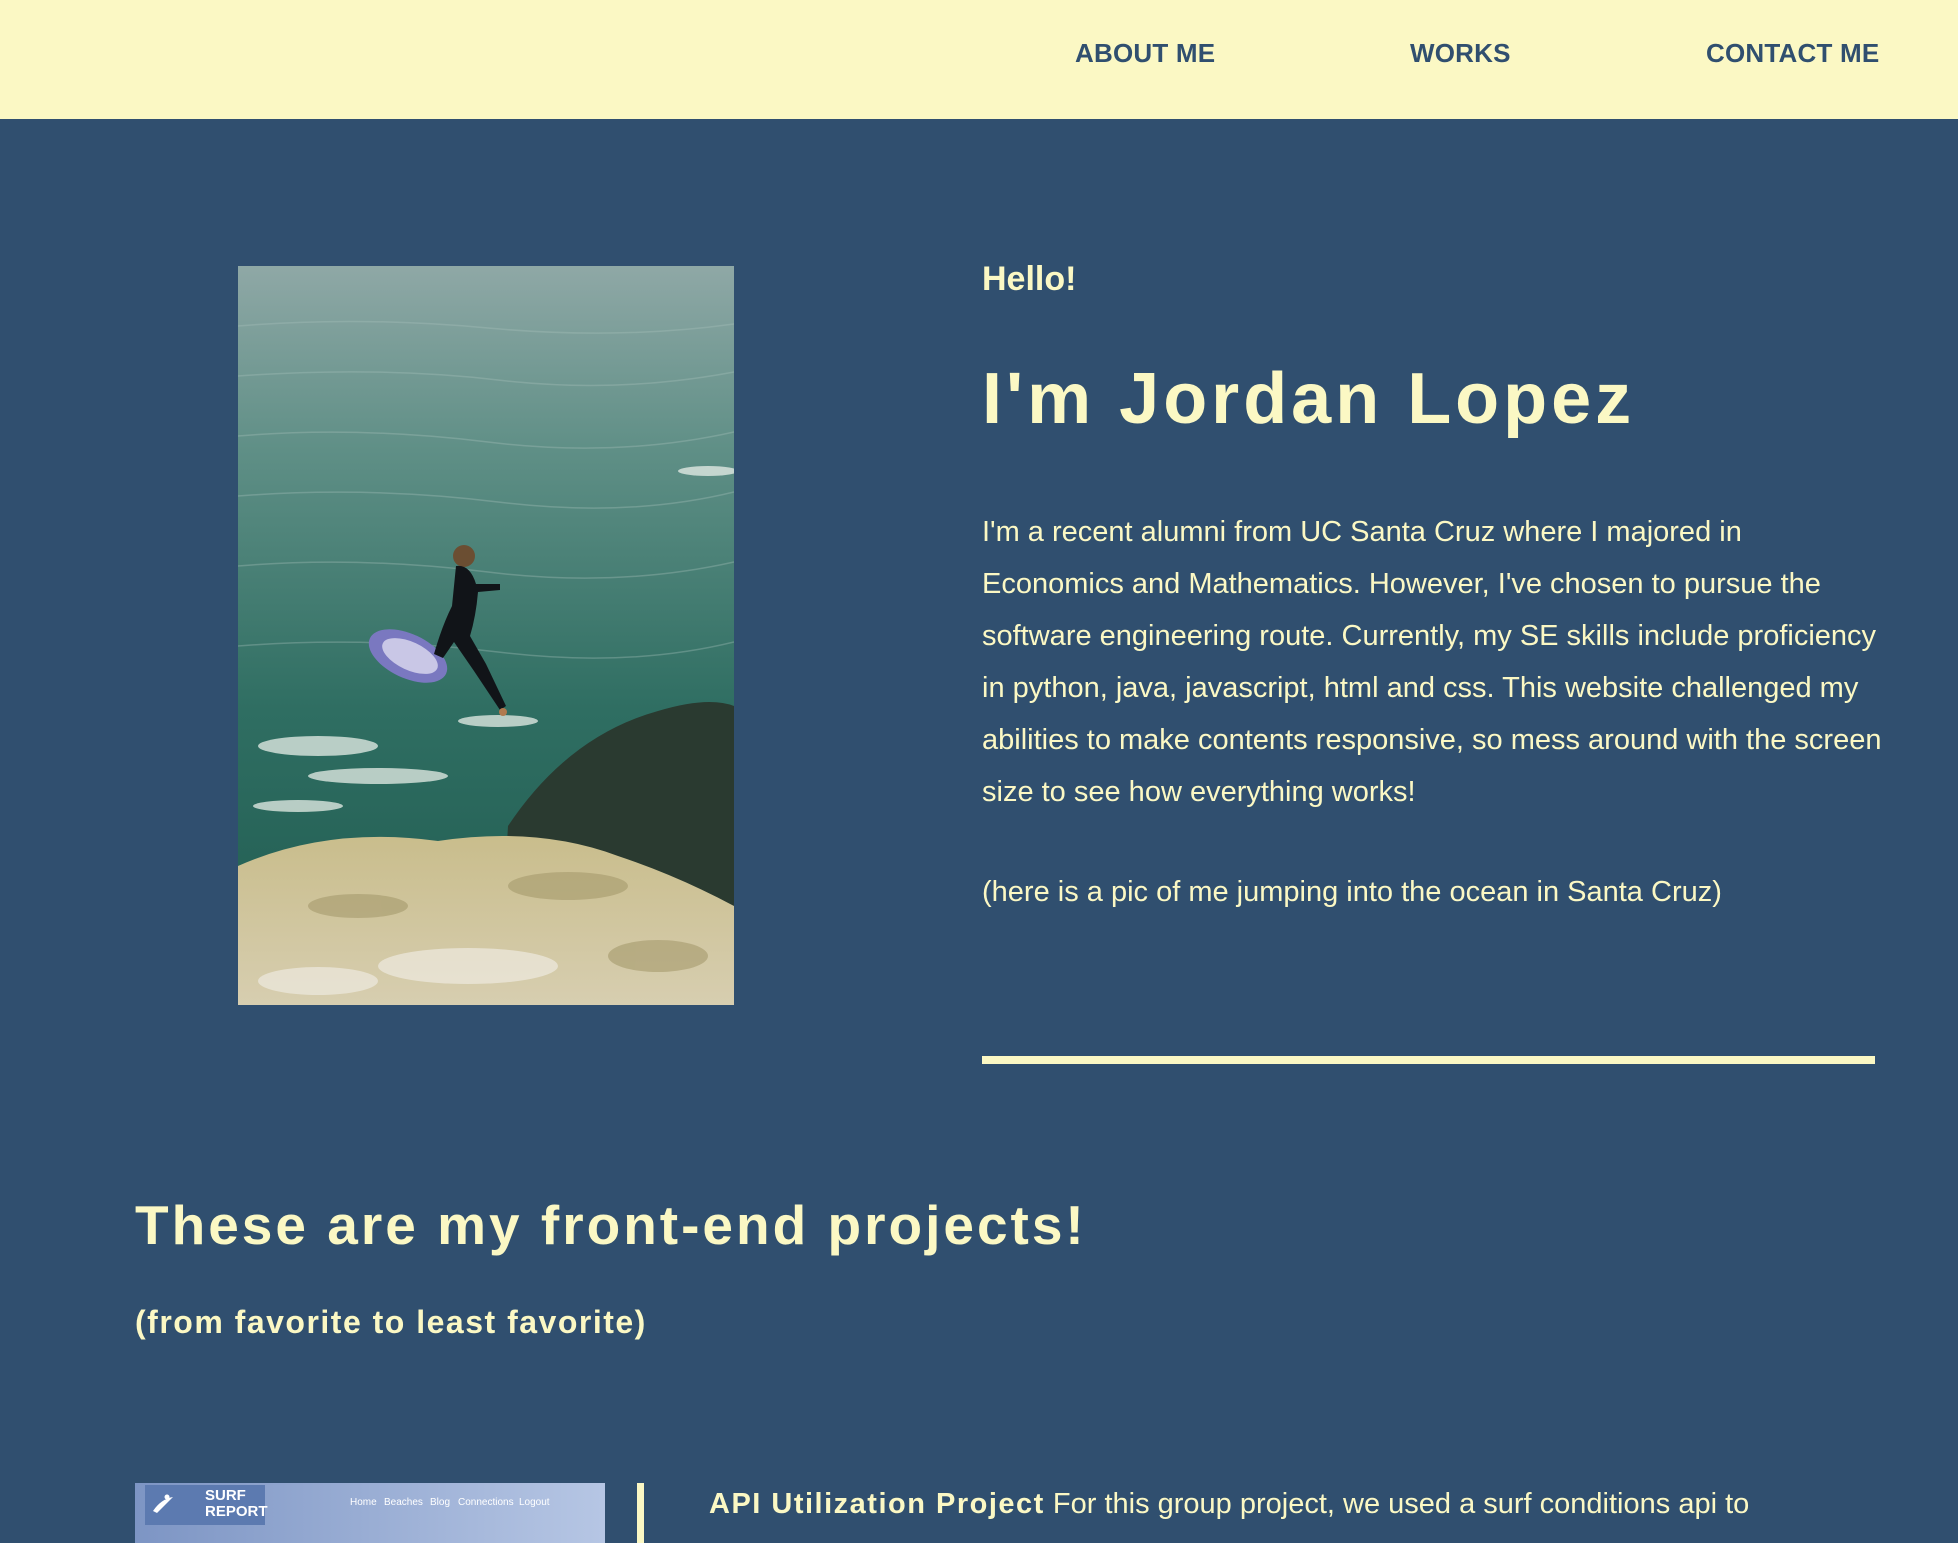 The height and width of the screenshot is (1543, 1958). What do you see at coordinates (1029, 279) in the screenshot?
I see `greeting: Hello!` at bounding box center [1029, 279].